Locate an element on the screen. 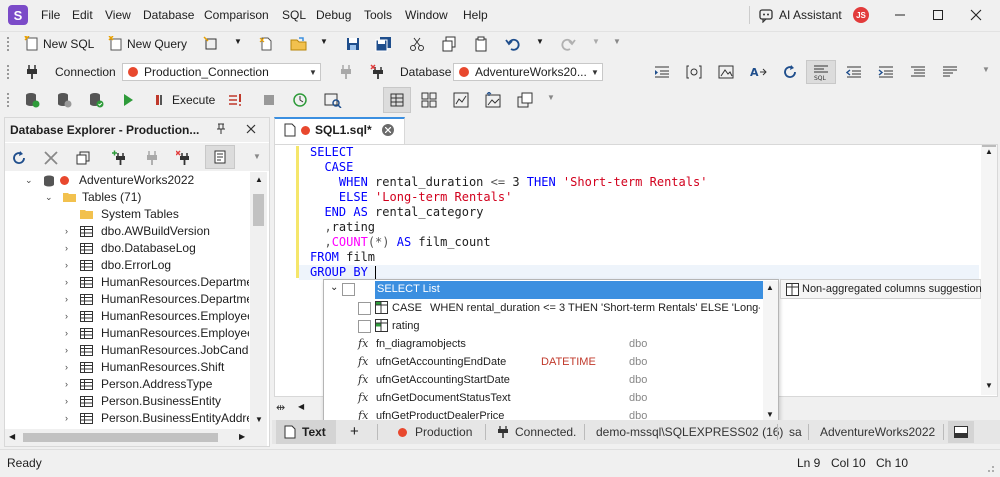 Image resolution: width=1000 pixels, height=477 pixels. panel-close-icon is located at coordinates (251, 129).